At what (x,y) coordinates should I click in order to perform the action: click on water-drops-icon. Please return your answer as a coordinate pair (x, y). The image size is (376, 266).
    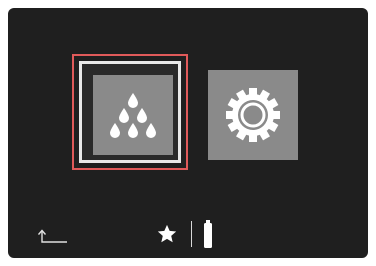
    Looking at the image, I should click on (133, 115).